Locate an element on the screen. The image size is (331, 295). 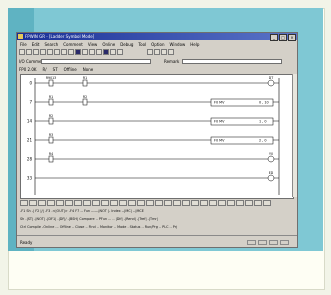
rung-step-number: 21 is located at coordinates (30, 140).